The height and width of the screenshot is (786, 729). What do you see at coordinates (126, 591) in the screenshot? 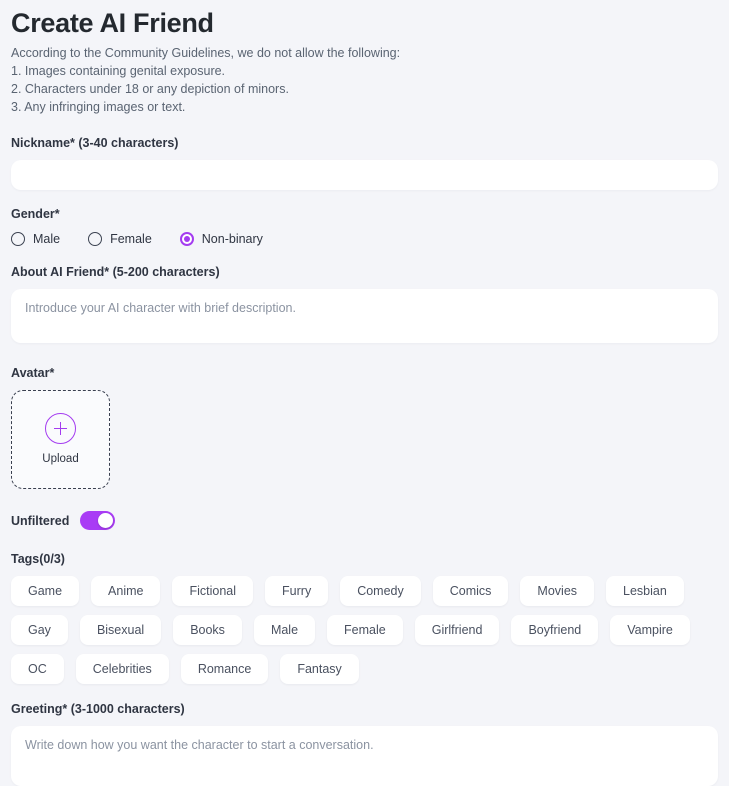
I see `tag-pill: Anime` at bounding box center [126, 591].